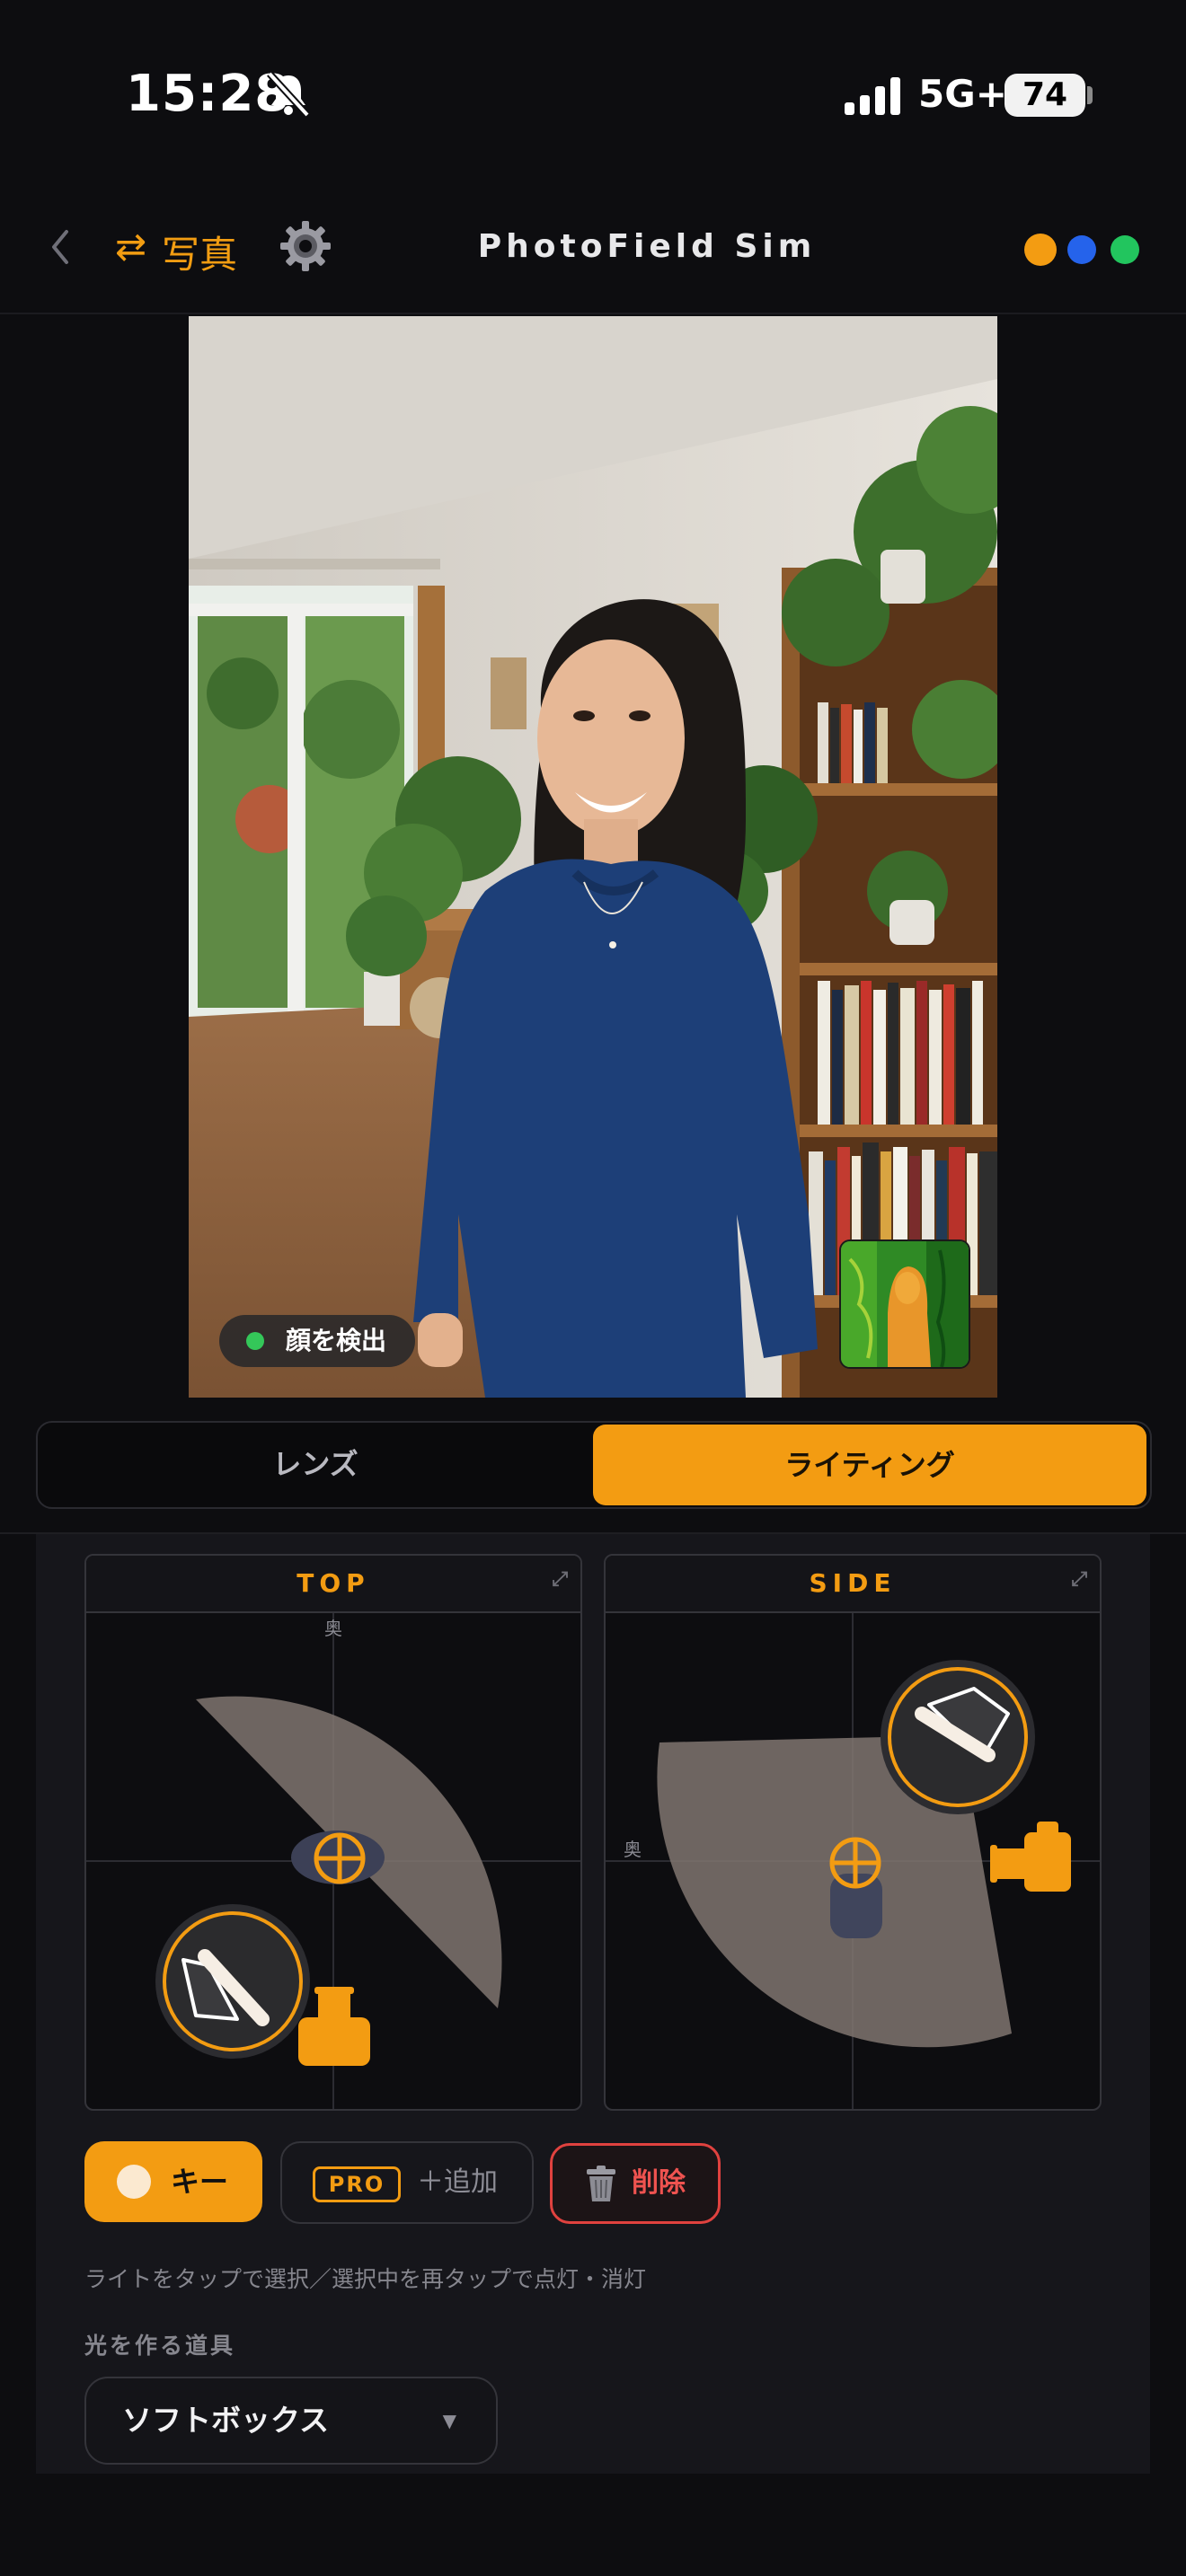 This screenshot has height=2576, width=1186. I want to click on nav-divider, so click(593, 313).